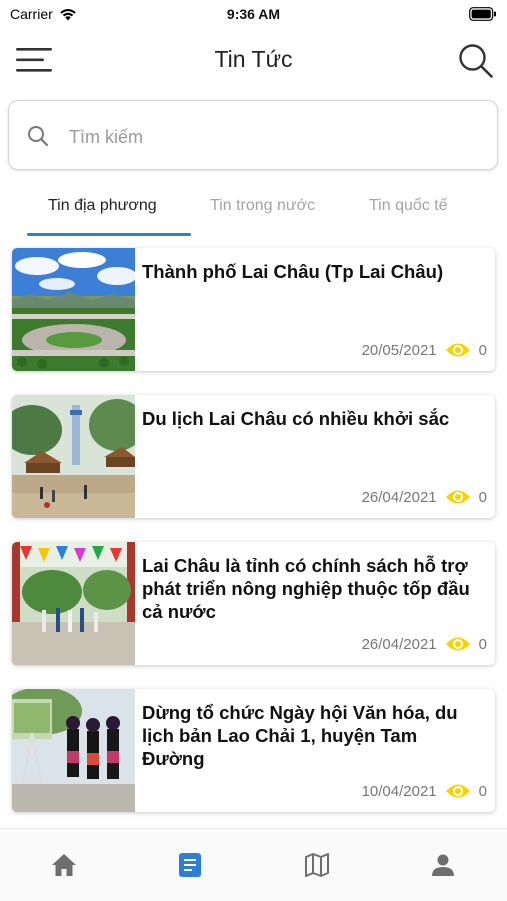  What do you see at coordinates (73, 750) in the screenshot?
I see `news-thumbnail-festival` at bounding box center [73, 750].